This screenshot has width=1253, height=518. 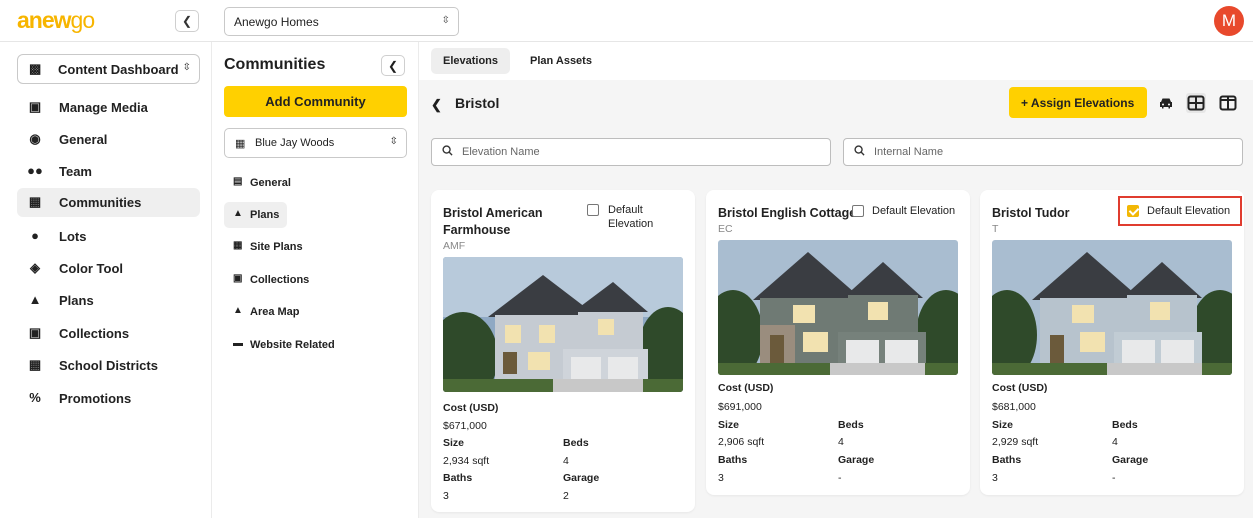 I want to click on highlight-annotation-box, so click(x=1180, y=211).